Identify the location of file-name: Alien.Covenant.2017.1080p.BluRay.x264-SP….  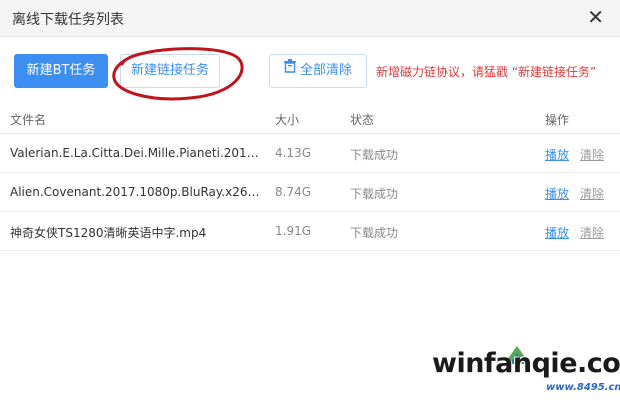
(138, 192).